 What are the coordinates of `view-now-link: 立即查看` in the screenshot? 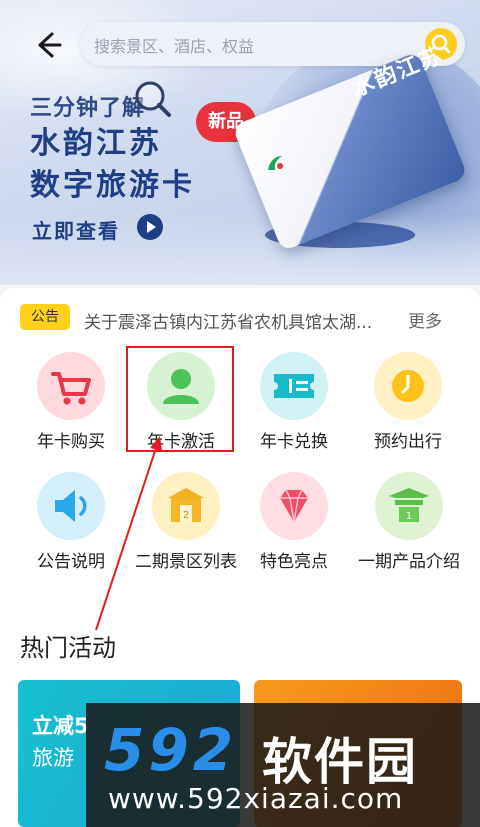 It's located at (76, 229).